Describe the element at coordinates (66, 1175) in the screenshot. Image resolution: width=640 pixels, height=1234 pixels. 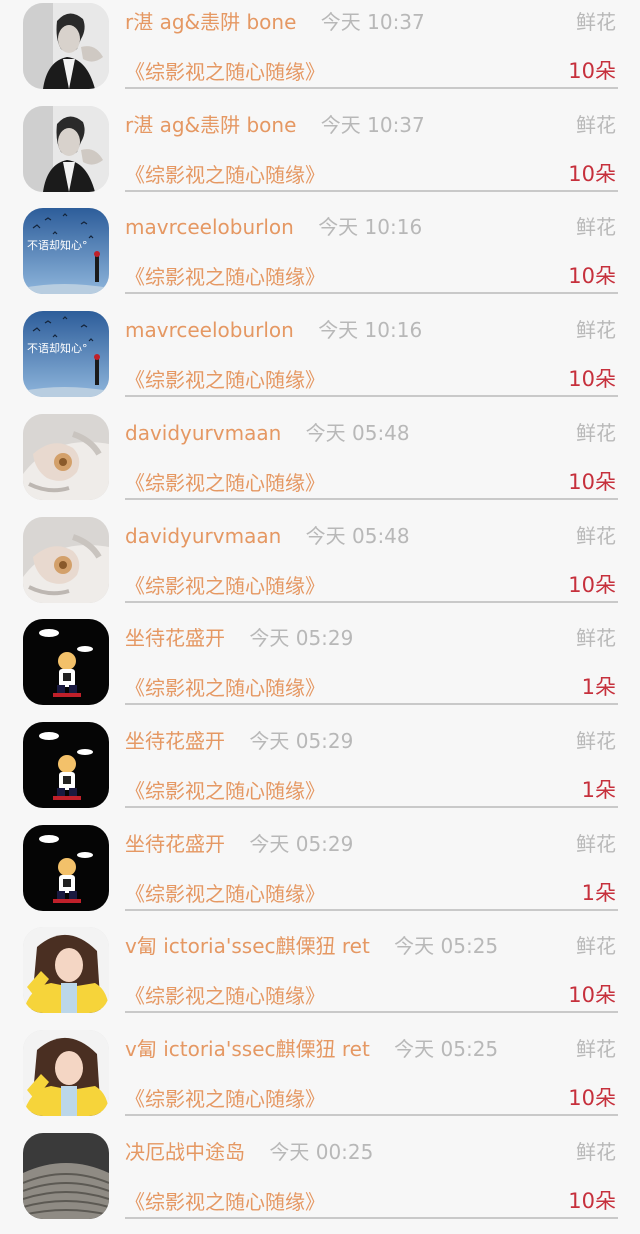
I see `stone-texture-icon` at that location.